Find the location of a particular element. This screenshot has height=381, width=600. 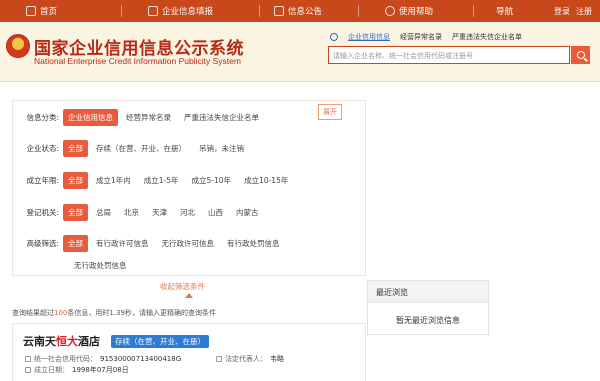

collapse-filters-link: 收起筛选条件 is located at coordinates (182, 286).